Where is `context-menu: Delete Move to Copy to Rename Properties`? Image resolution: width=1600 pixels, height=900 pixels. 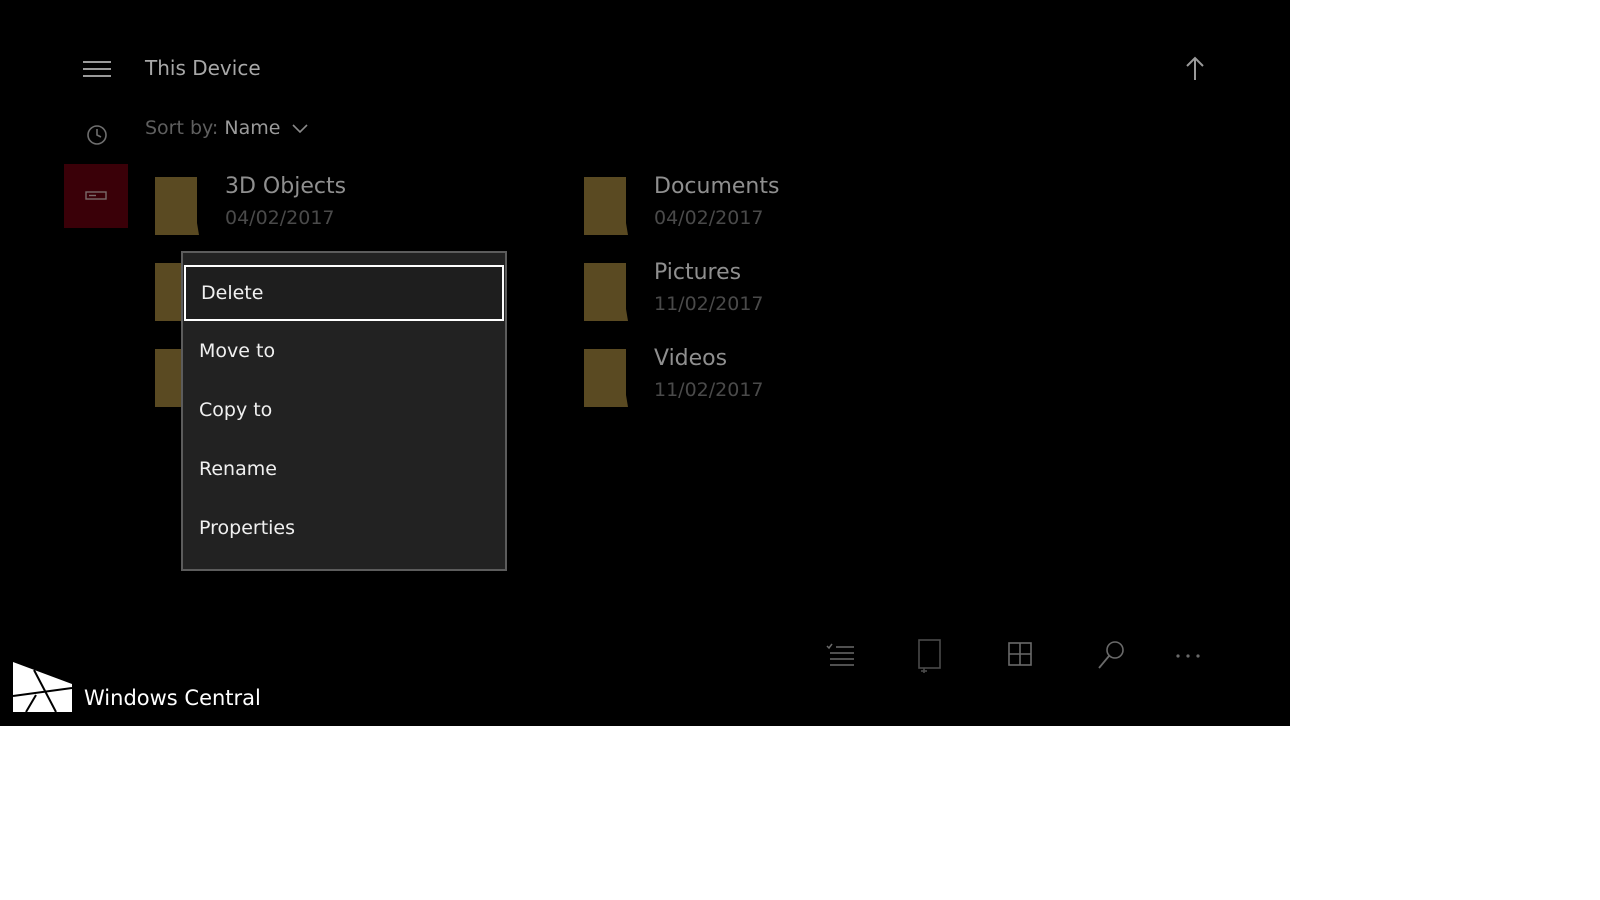 context-menu: Delete Move to Copy to Rename Properties is located at coordinates (344, 411).